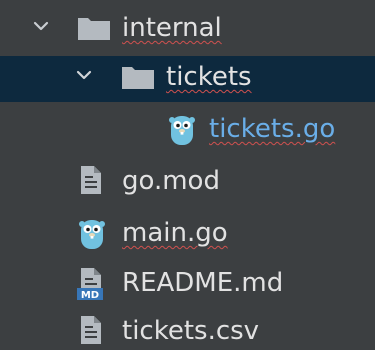 The image size is (375, 350). I want to click on markdown-file-icon: MD, so click(90, 284).